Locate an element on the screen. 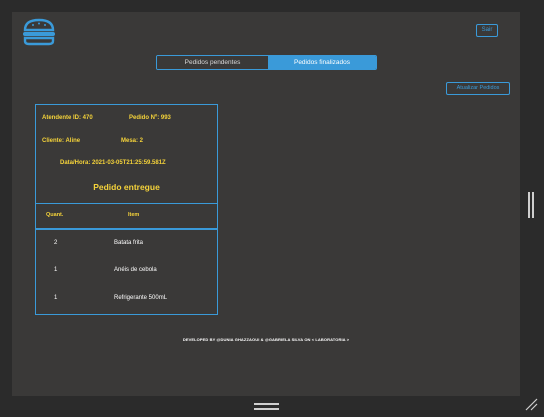 Image resolution: width=544 pixels, height=417 pixels. refresh-orders-button: Atualizar Pedidos is located at coordinates (478, 88).